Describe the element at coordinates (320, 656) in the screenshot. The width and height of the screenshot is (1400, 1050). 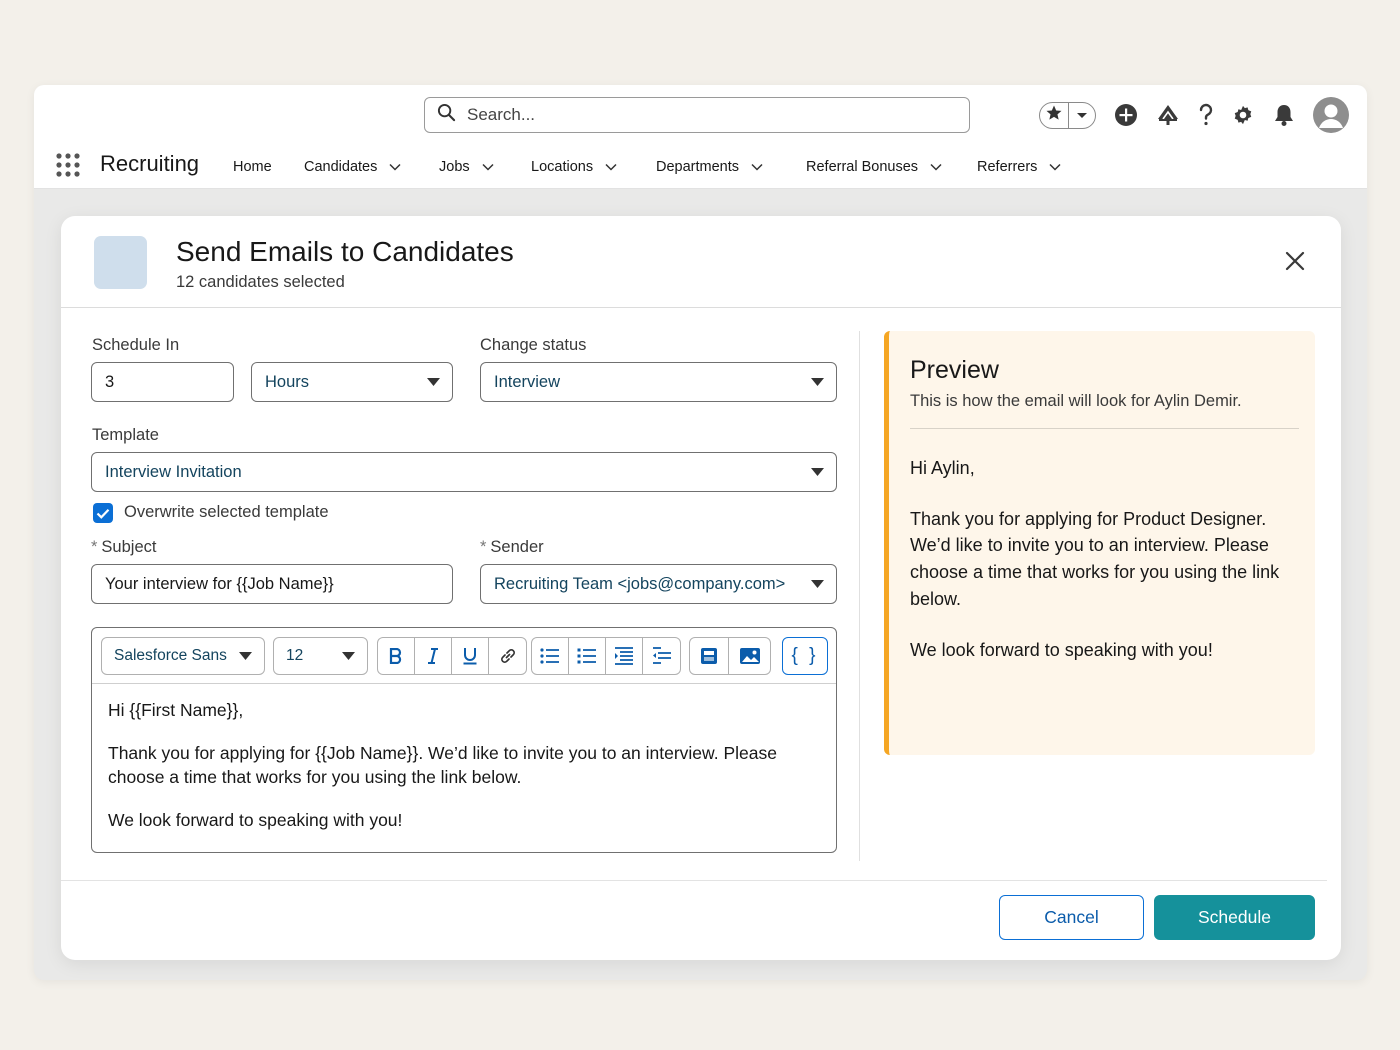
I see `font-size-select: 12` at that location.